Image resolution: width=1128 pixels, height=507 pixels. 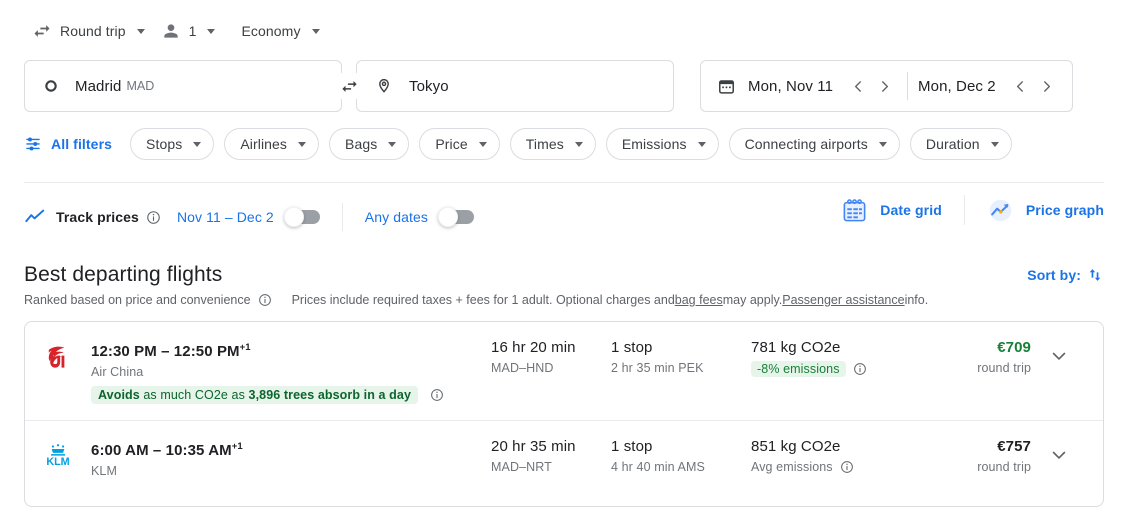 I want to click on passengers-selector: 1, so click(x=188, y=31).